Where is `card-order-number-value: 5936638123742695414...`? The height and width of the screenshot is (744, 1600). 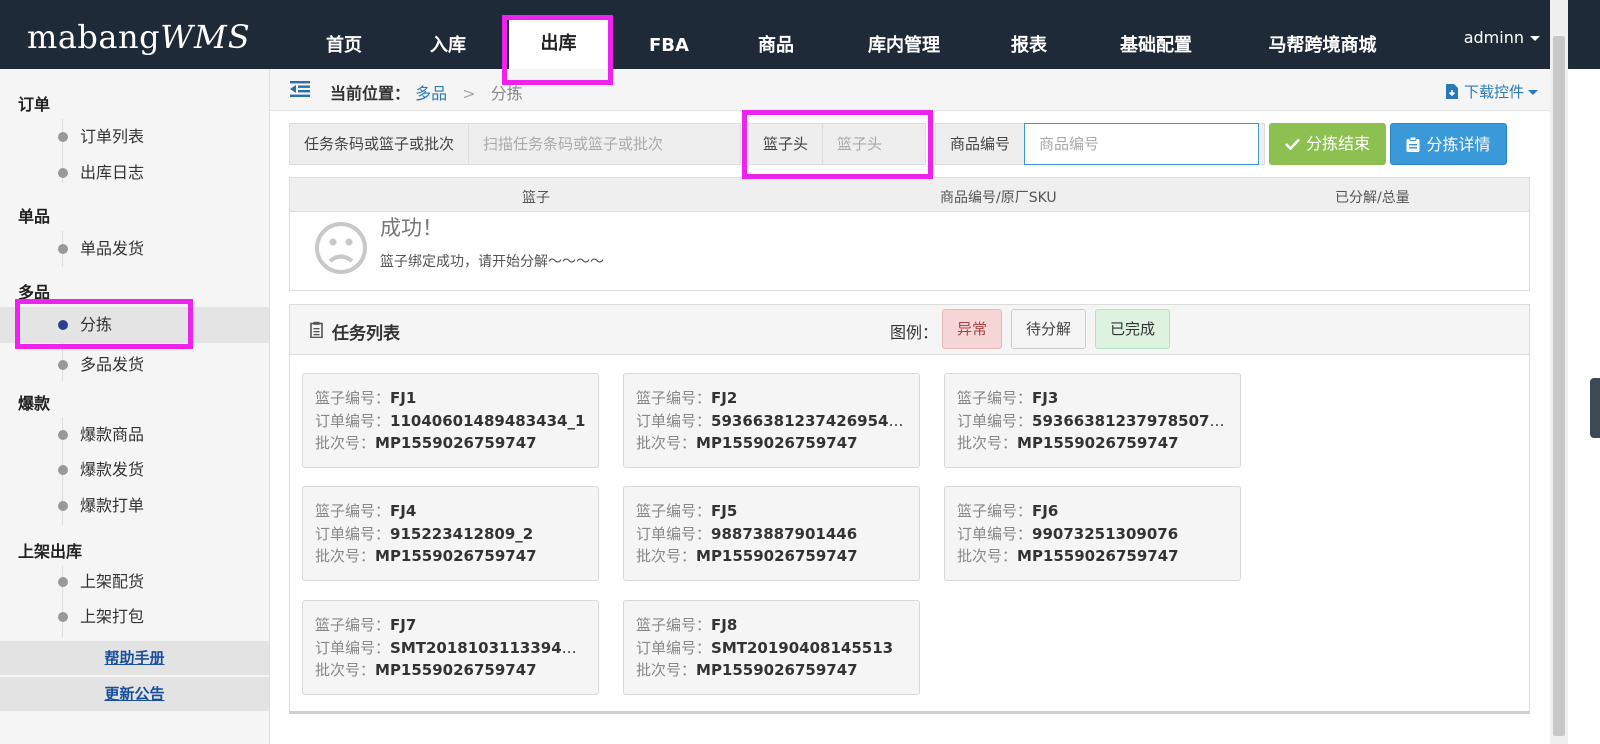
card-order-number-value: 5936638123742695414... is located at coordinates (809, 420).